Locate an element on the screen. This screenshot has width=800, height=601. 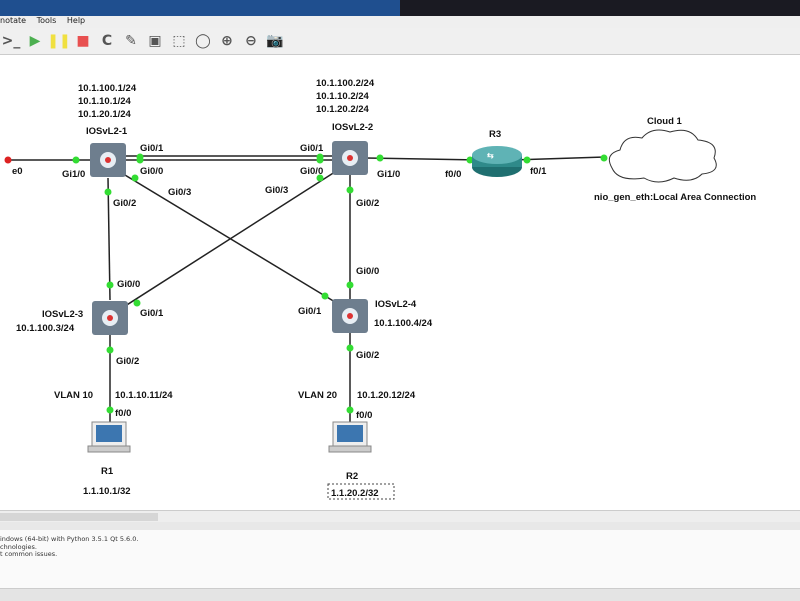
menu-bar: notate Tools Help is located at coordinates (400, 22).